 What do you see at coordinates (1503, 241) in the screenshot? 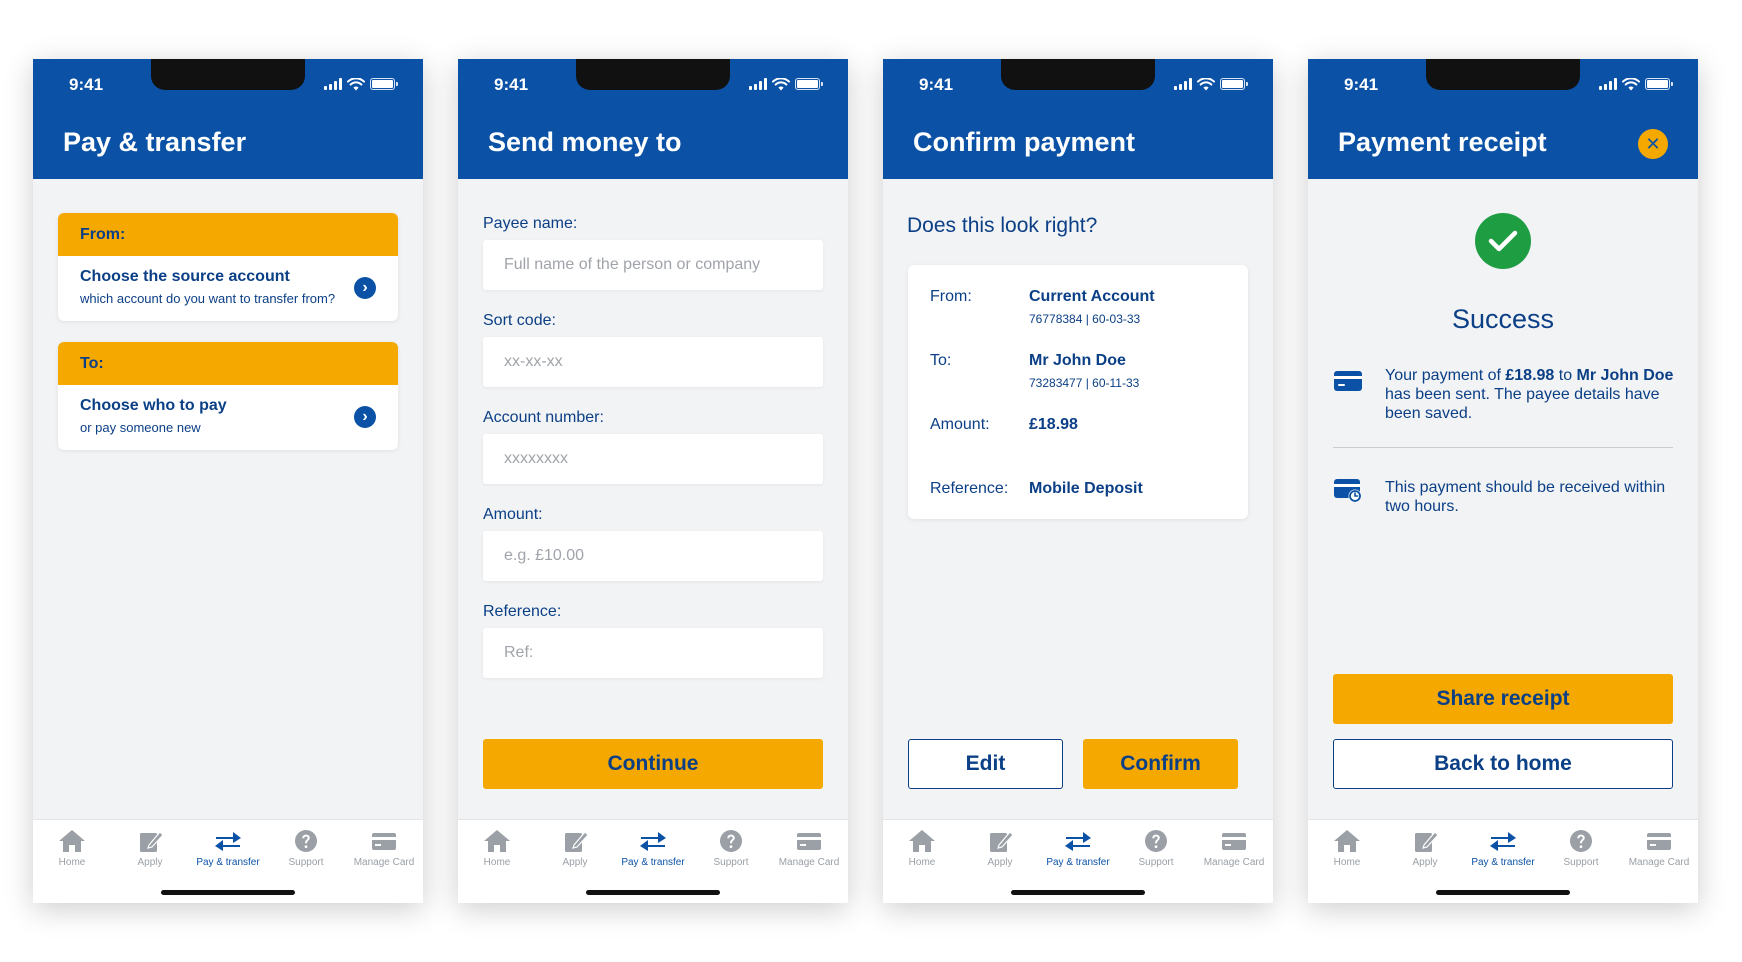
I see `success-check-icon` at bounding box center [1503, 241].